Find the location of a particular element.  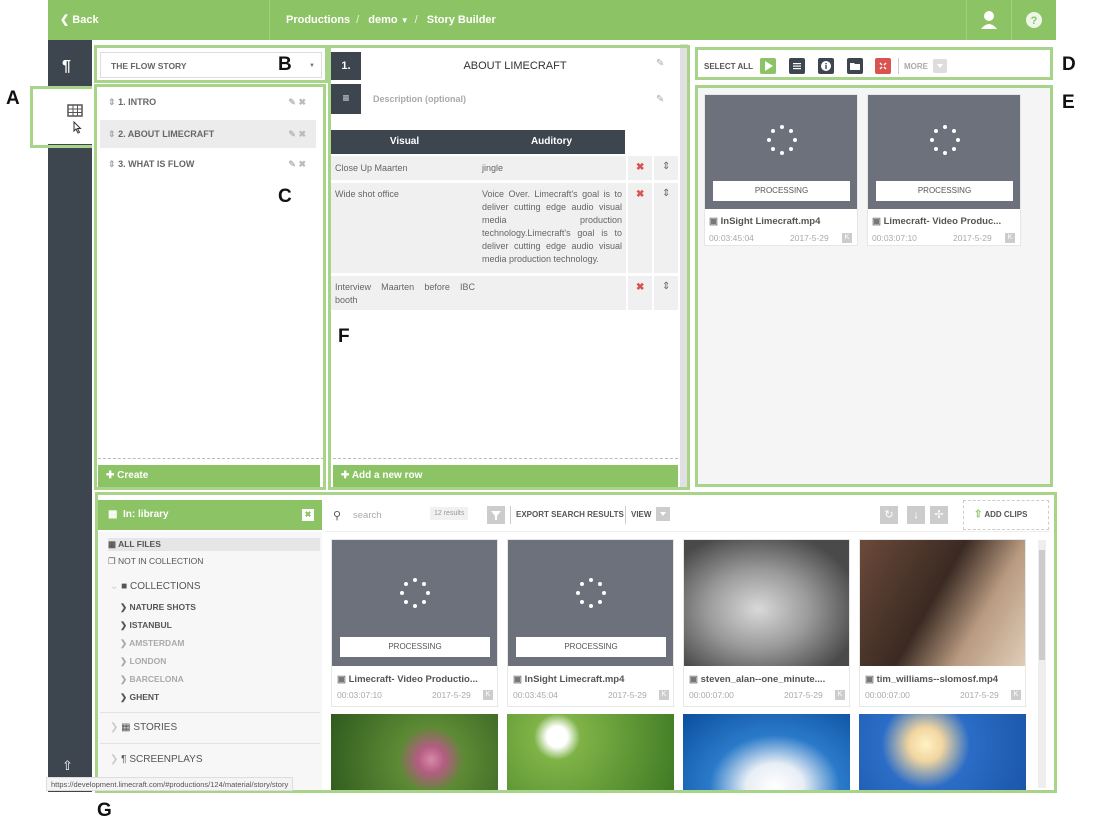

back-label: Back is located at coordinates (85, 20).